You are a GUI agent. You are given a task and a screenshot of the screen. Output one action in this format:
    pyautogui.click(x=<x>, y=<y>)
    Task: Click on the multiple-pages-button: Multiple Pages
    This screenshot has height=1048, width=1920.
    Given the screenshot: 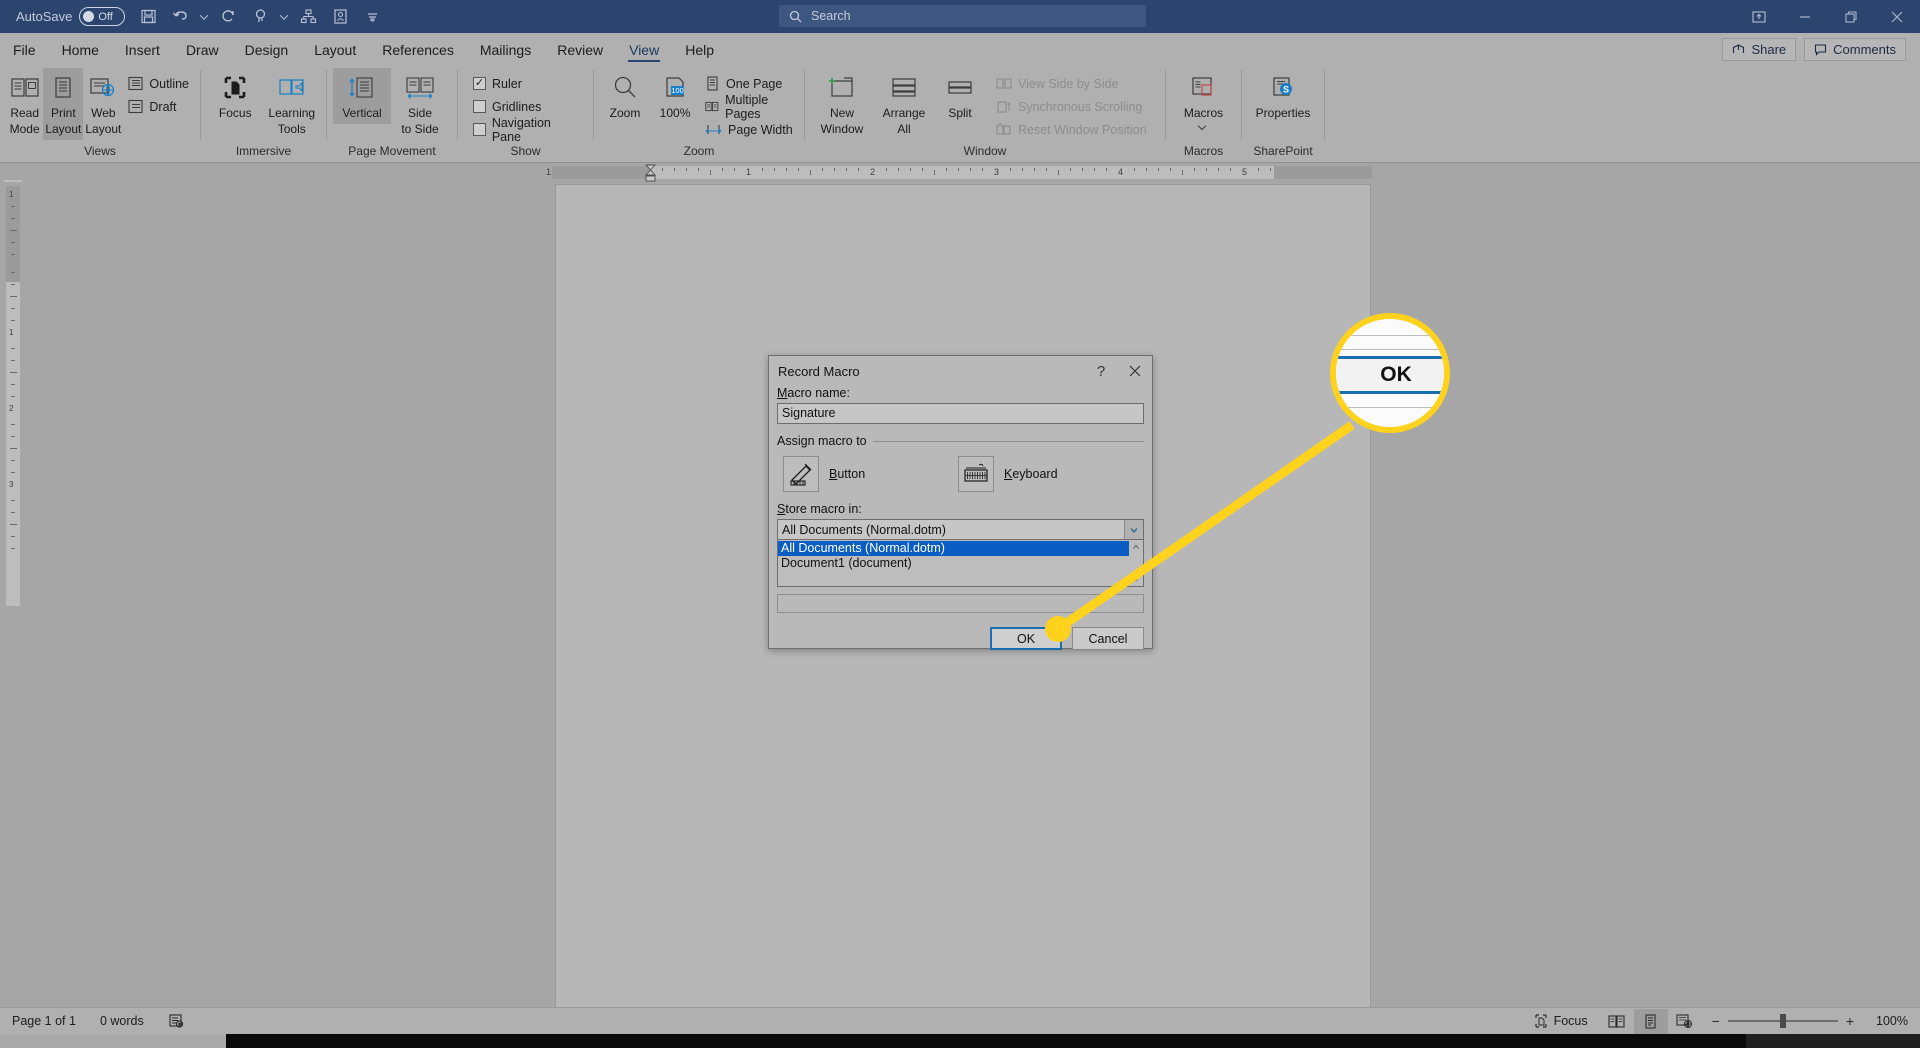 What is the action you would take?
    pyautogui.click(x=749, y=107)
    